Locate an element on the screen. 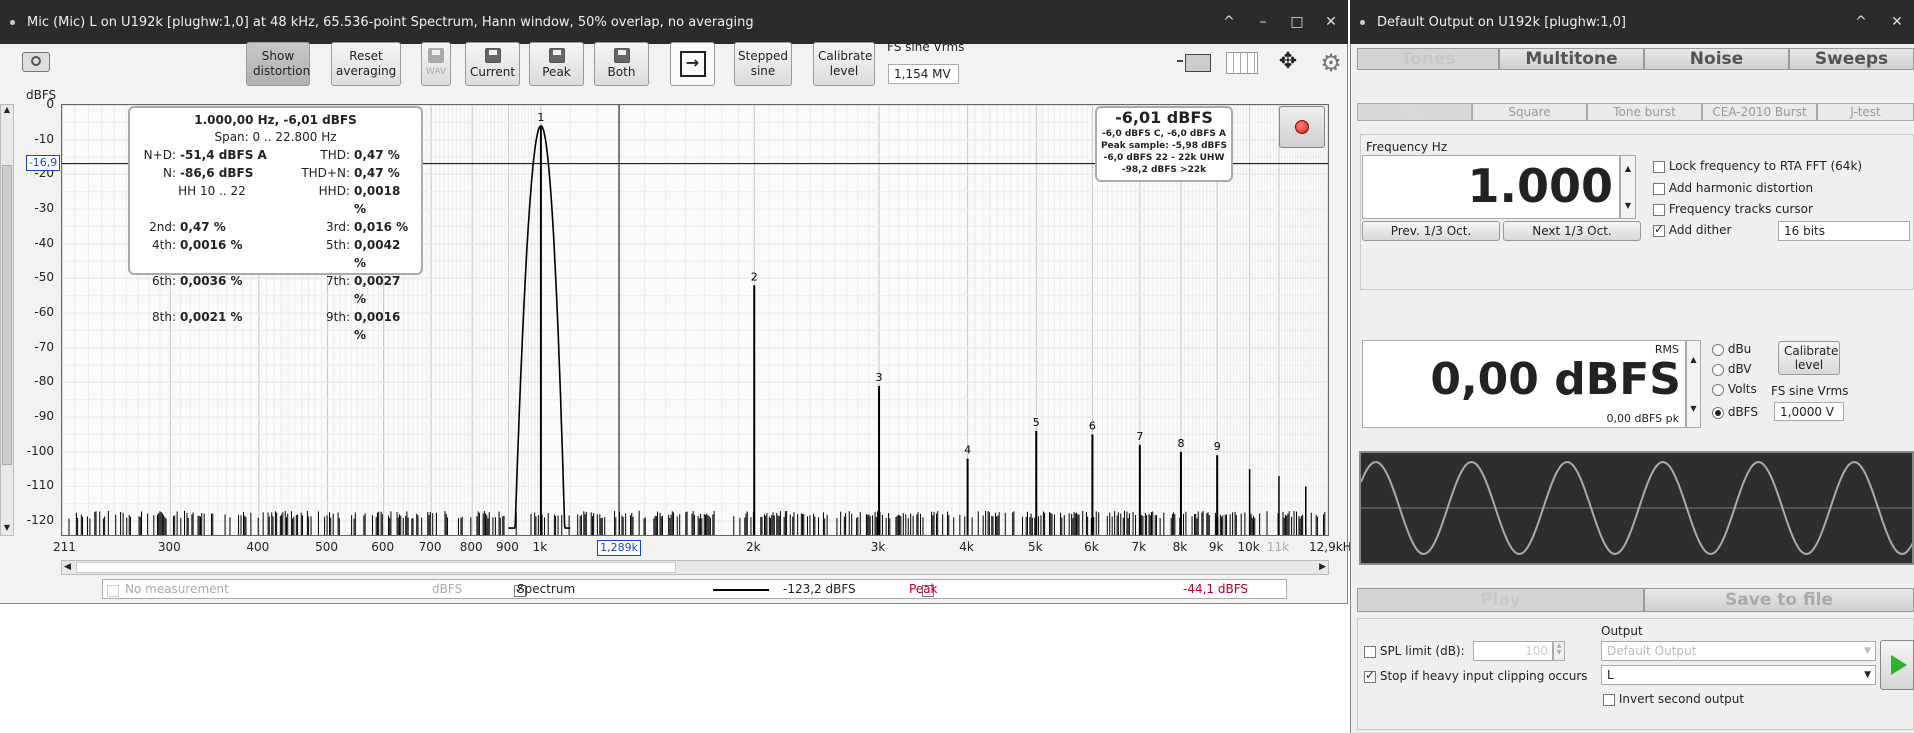  harmonic-label: 8 is located at coordinates (1180, 443).